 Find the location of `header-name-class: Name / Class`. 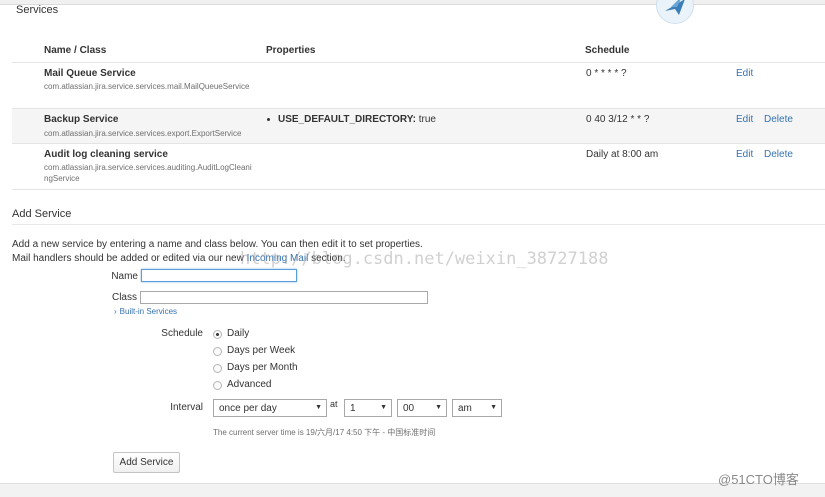

header-name-class: Name / Class is located at coordinates (75, 50).